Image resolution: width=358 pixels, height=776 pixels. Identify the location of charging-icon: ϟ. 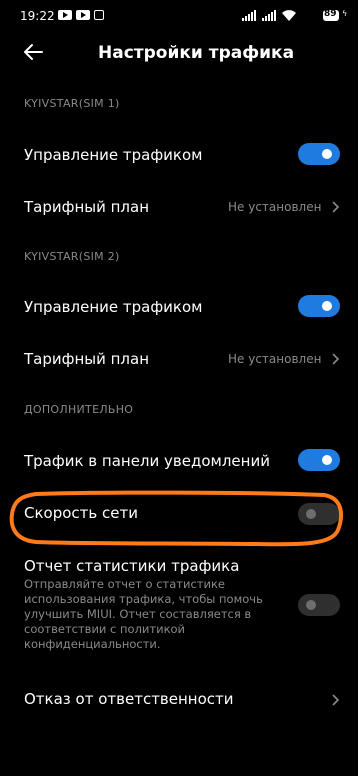
(345, 13).